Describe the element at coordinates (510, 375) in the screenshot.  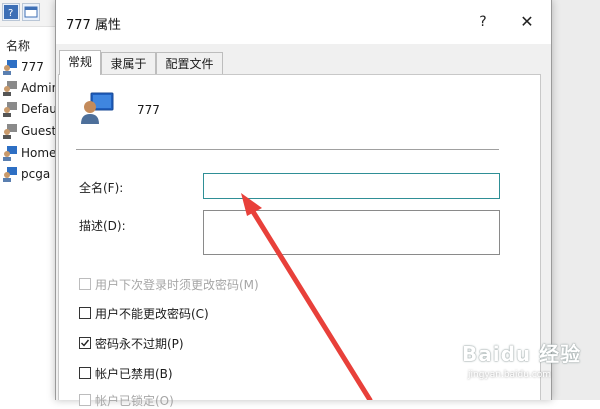
I see `watermark-url: jingyan.baidu.com` at that location.